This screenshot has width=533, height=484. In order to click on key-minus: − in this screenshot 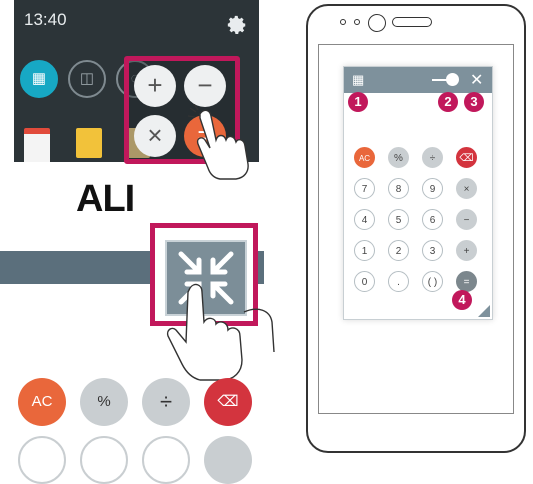, I will do `click(466, 219)`.